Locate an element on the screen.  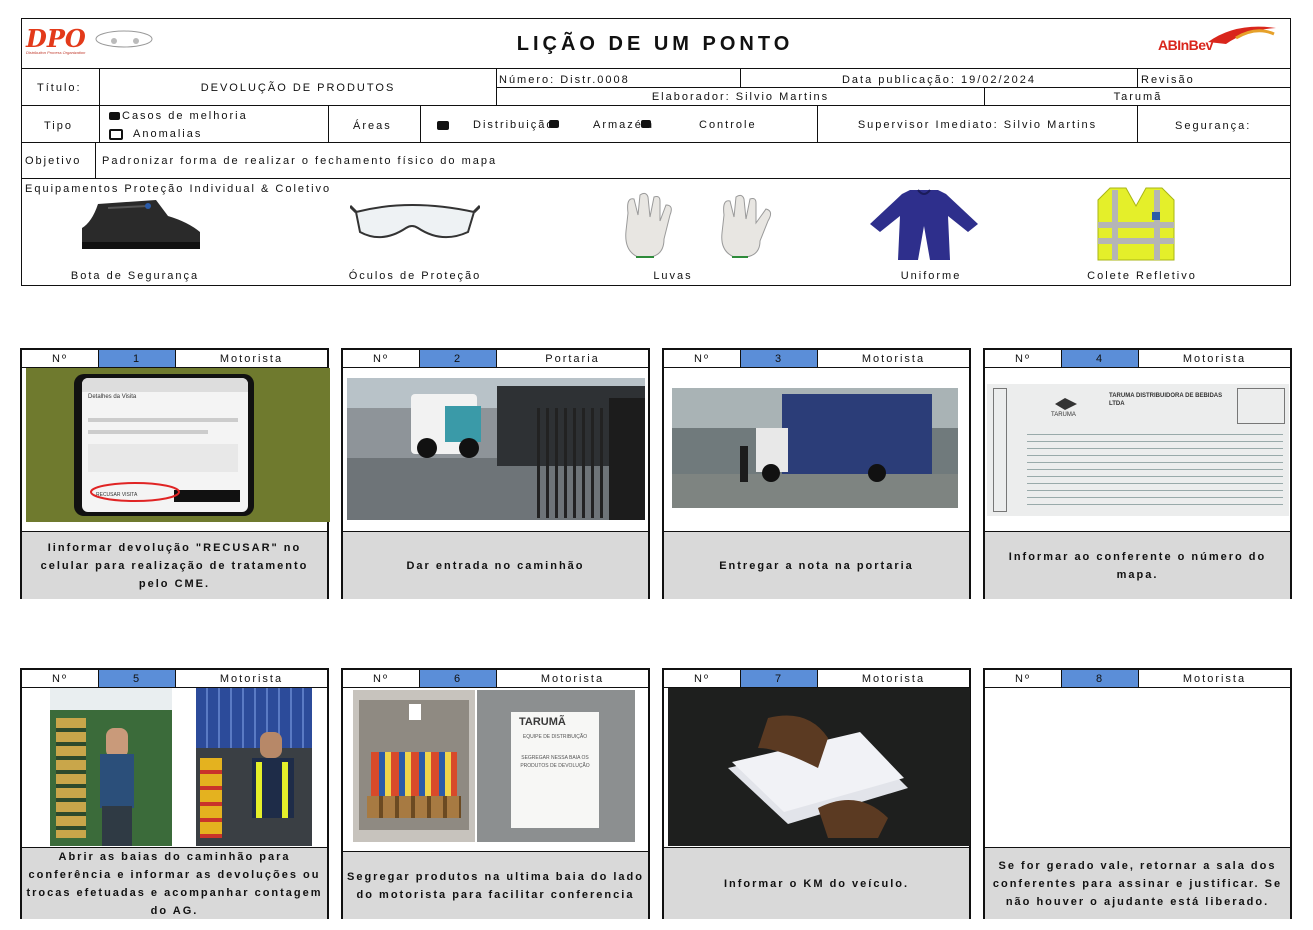
step-description: Entregar a nota na portaria is located at coordinates (816, 565).